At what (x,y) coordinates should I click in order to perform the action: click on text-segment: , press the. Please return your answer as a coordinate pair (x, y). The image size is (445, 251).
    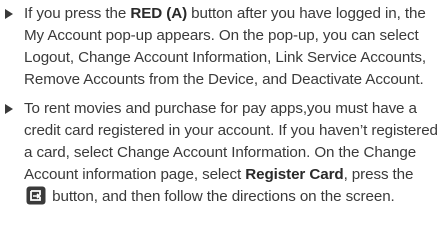
    Looking at the image, I should click on (378, 174).